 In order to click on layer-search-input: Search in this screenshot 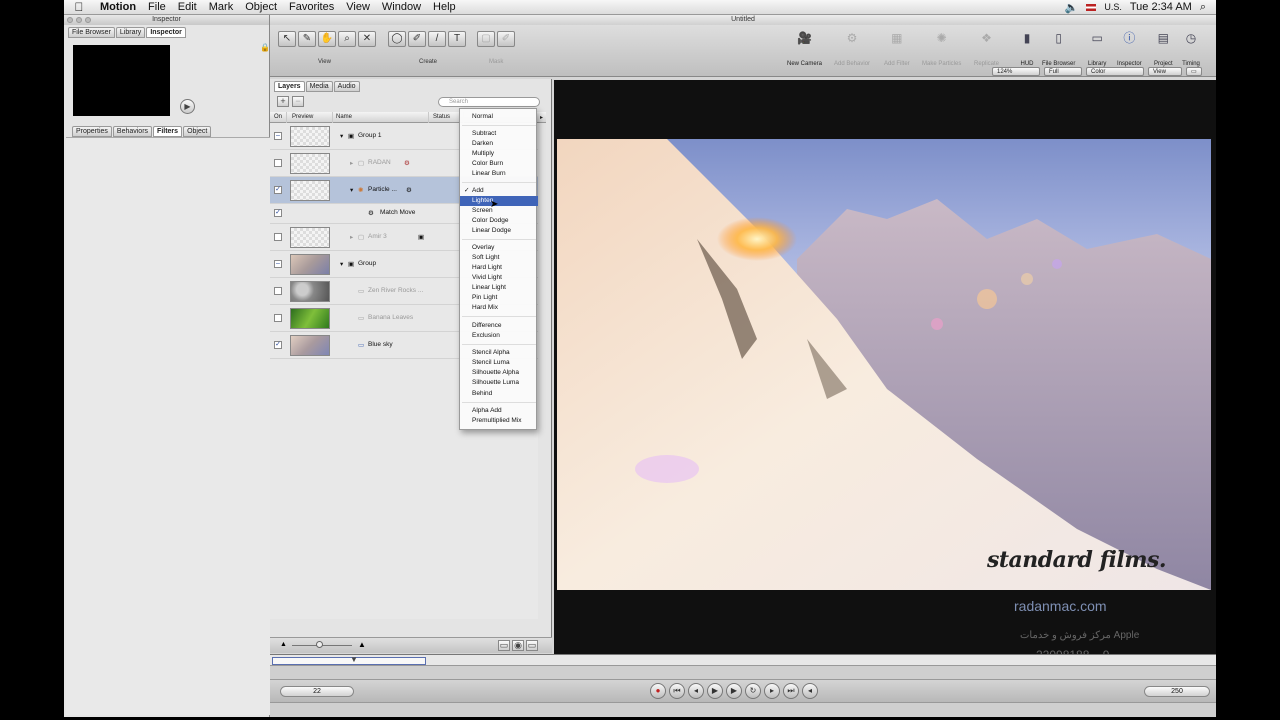, I will do `click(489, 102)`.